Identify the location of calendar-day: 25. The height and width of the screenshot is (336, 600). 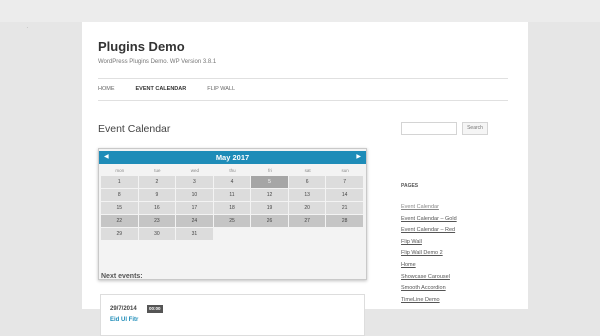
(232, 221).